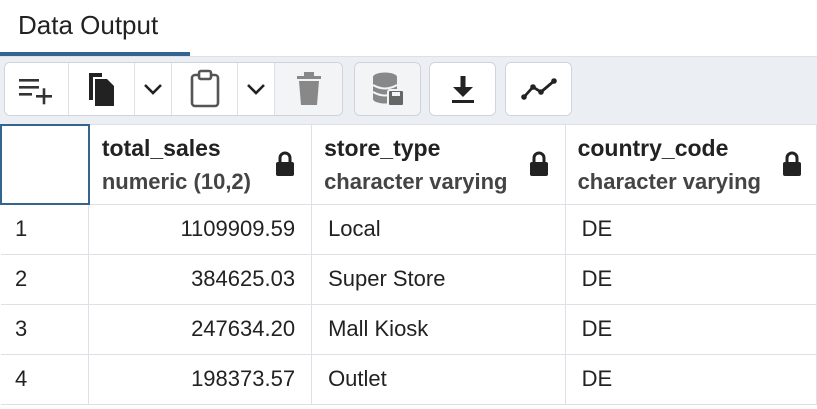 The image size is (817, 409). Describe the element at coordinates (408, 28) in the screenshot. I see `tab-bar: Data Output` at that location.